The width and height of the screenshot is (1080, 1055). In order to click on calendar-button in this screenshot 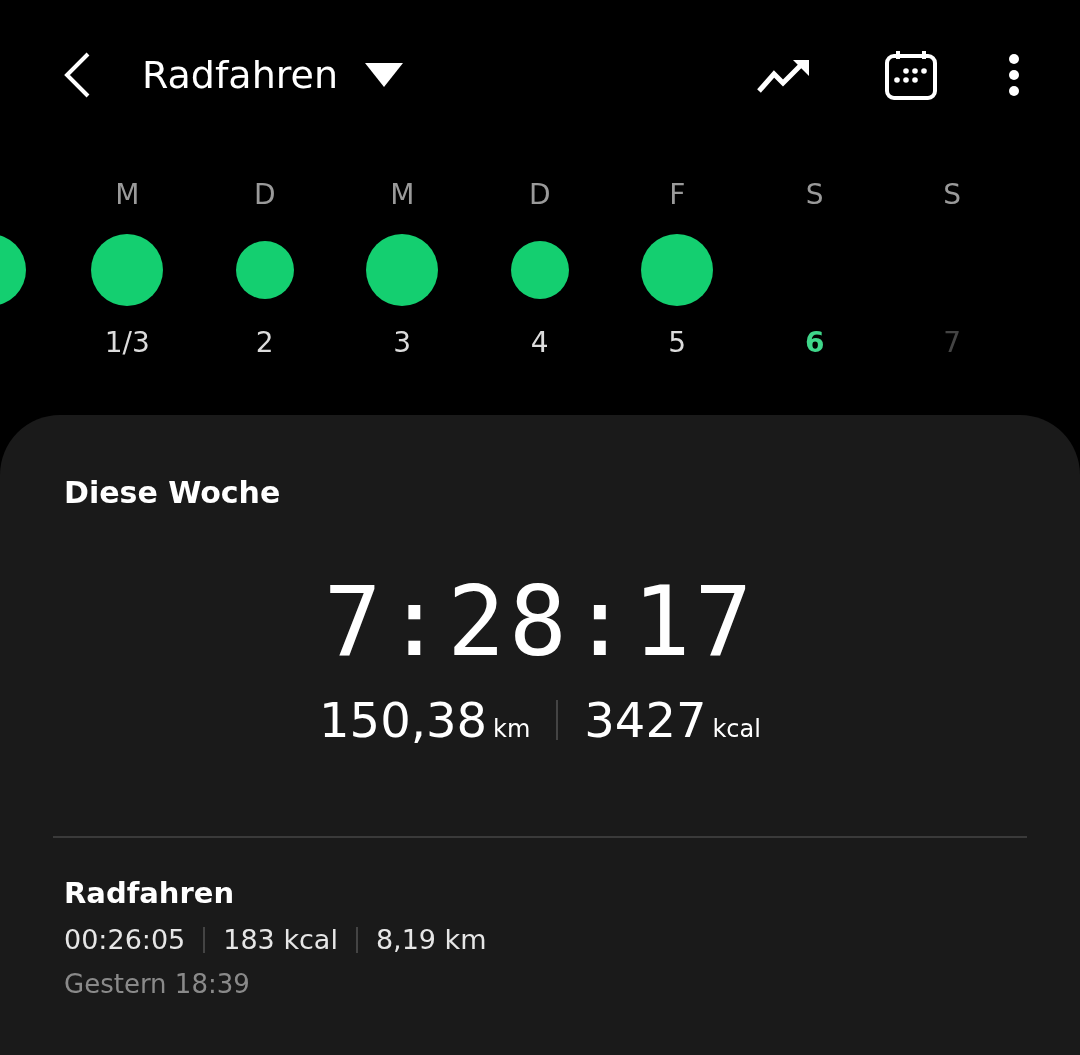, I will do `click(911, 75)`.